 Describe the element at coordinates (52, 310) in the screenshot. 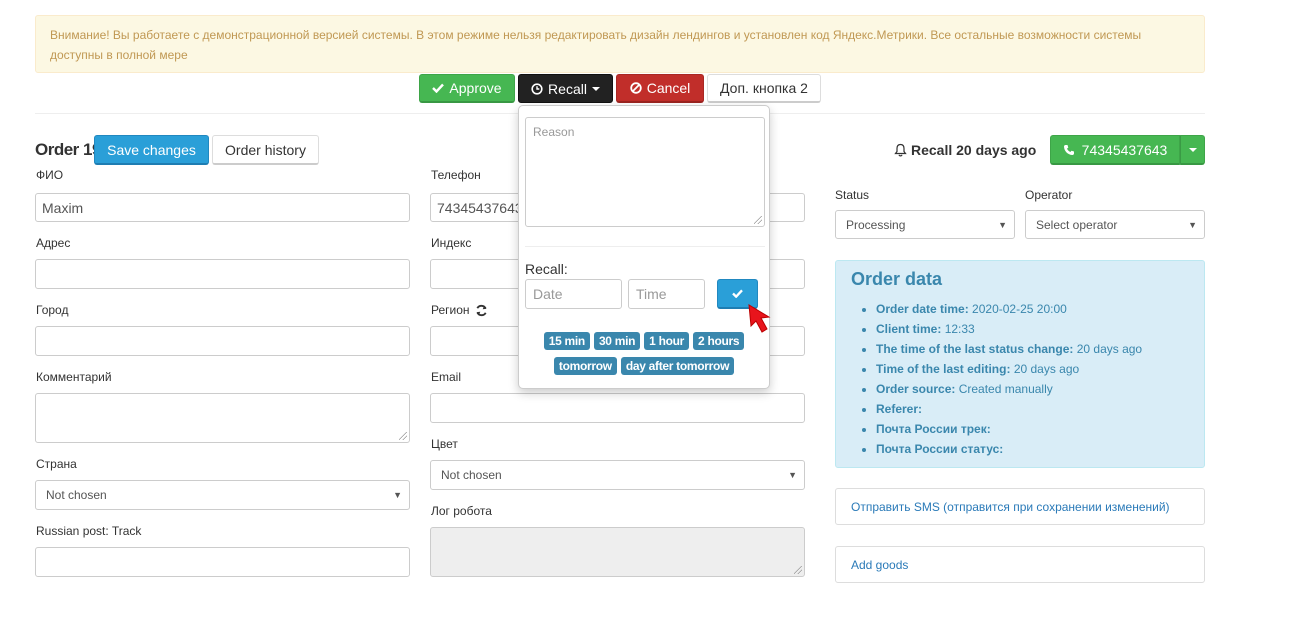

I see `city-label: Город` at that location.